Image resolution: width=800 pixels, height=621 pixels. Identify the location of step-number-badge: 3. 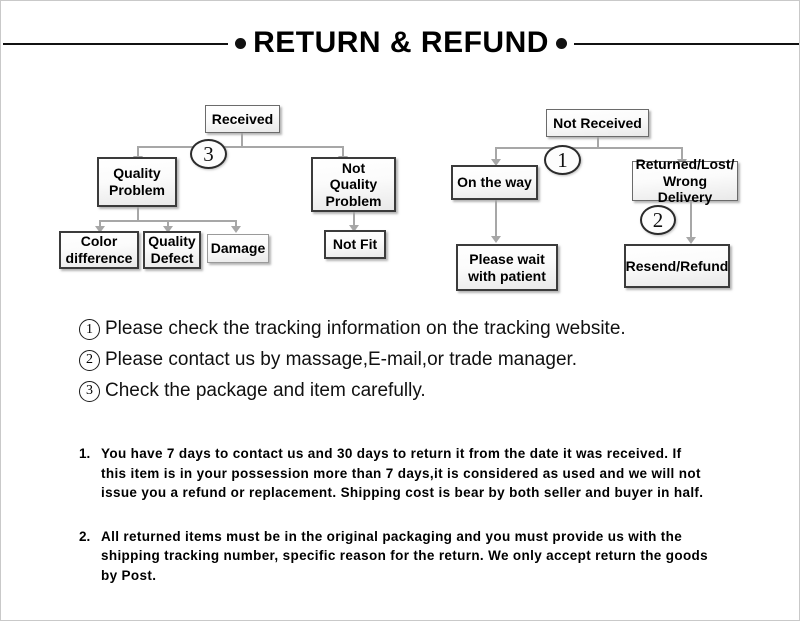
(89, 391).